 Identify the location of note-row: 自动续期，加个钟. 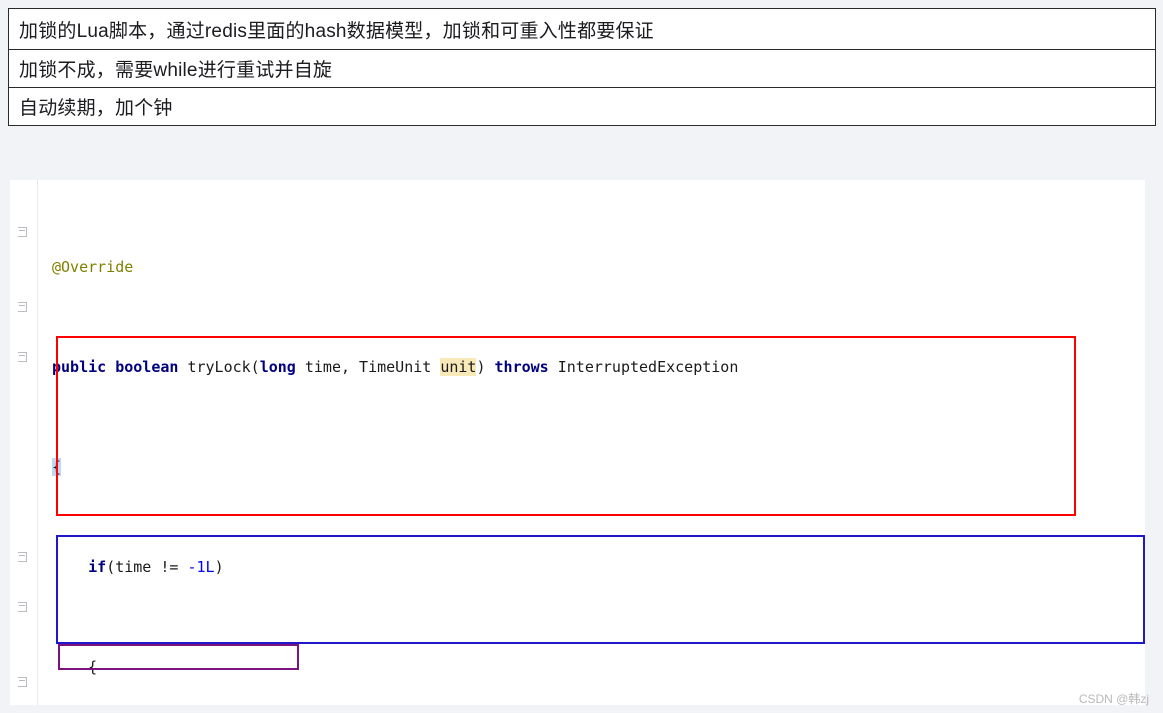
(582, 107).